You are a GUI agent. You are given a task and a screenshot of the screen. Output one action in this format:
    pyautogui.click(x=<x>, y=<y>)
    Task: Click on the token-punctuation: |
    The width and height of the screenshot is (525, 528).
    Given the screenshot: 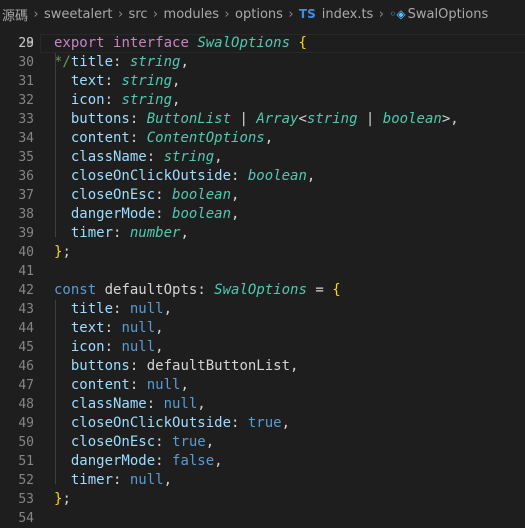 What is the action you would take?
    pyautogui.click(x=370, y=119)
    